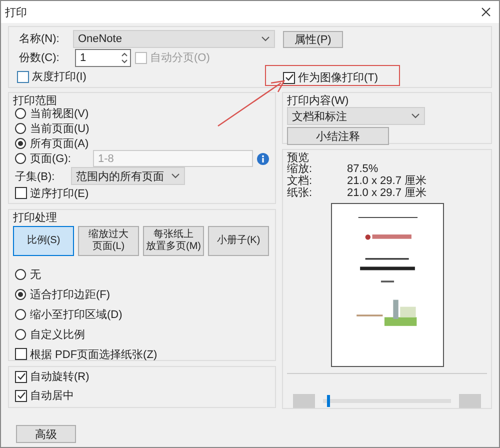  What do you see at coordinates (57, 335) in the screenshot?
I see `radio-label: 自定义比例` at bounding box center [57, 335].